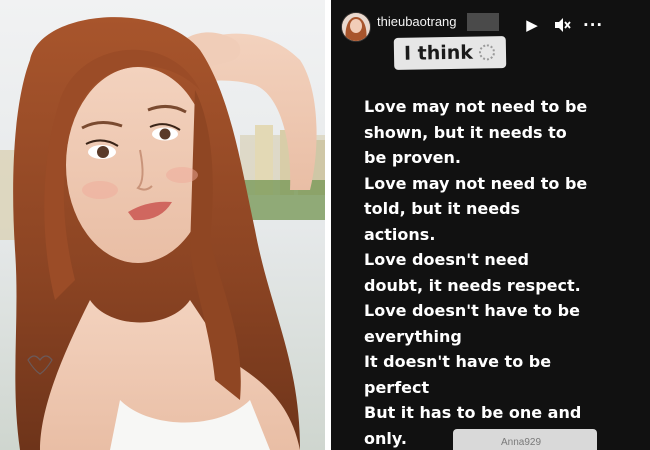  Describe the element at coordinates (417, 21) in the screenshot. I see `story-username: thieubaotrang` at that location.